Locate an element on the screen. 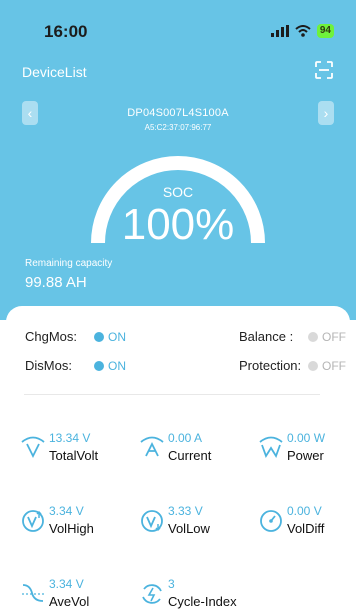 The image size is (356, 616). dismos-toggle: ON is located at coordinates (110, 366).